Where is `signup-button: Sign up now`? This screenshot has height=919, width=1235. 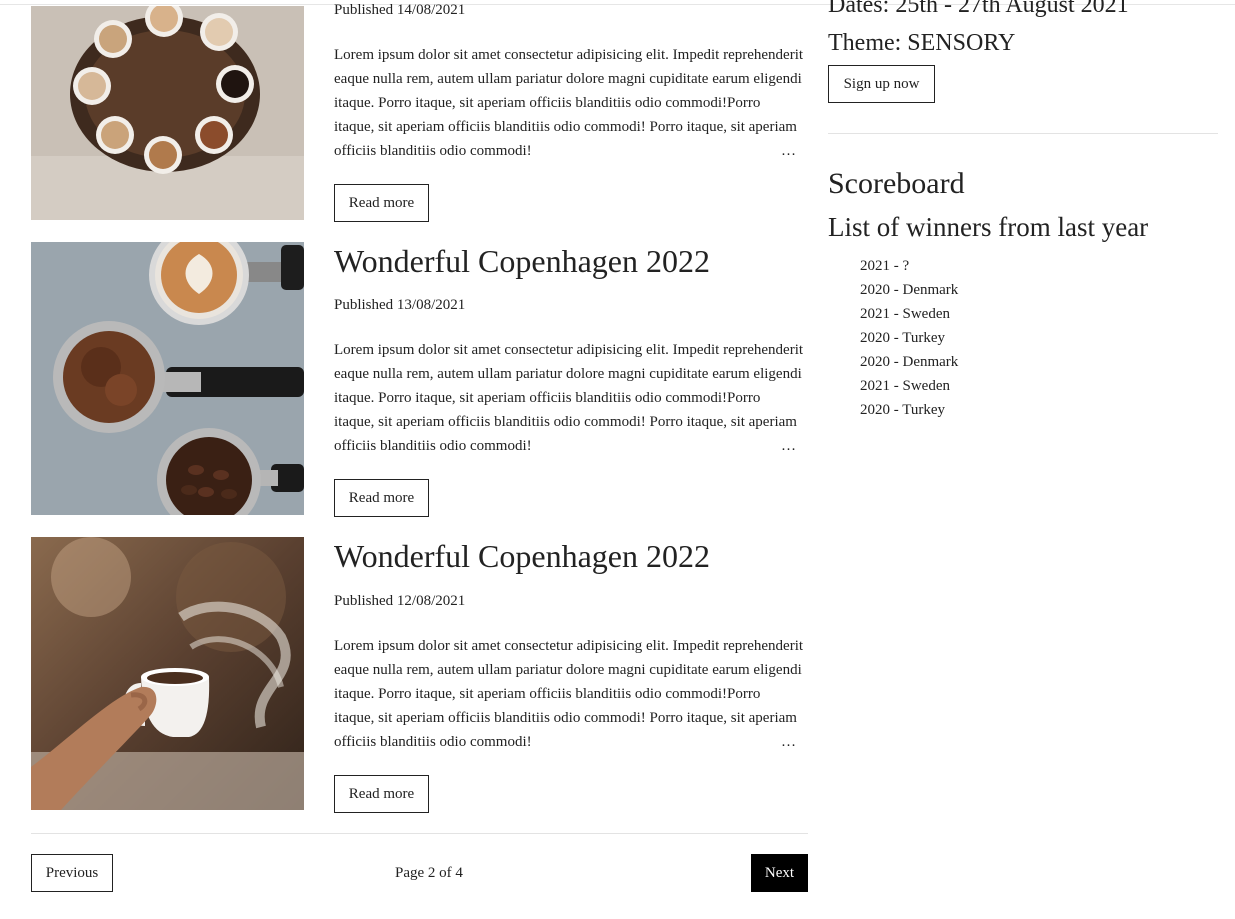
signup-button: Sign up now is located at coordinates (881, 84).